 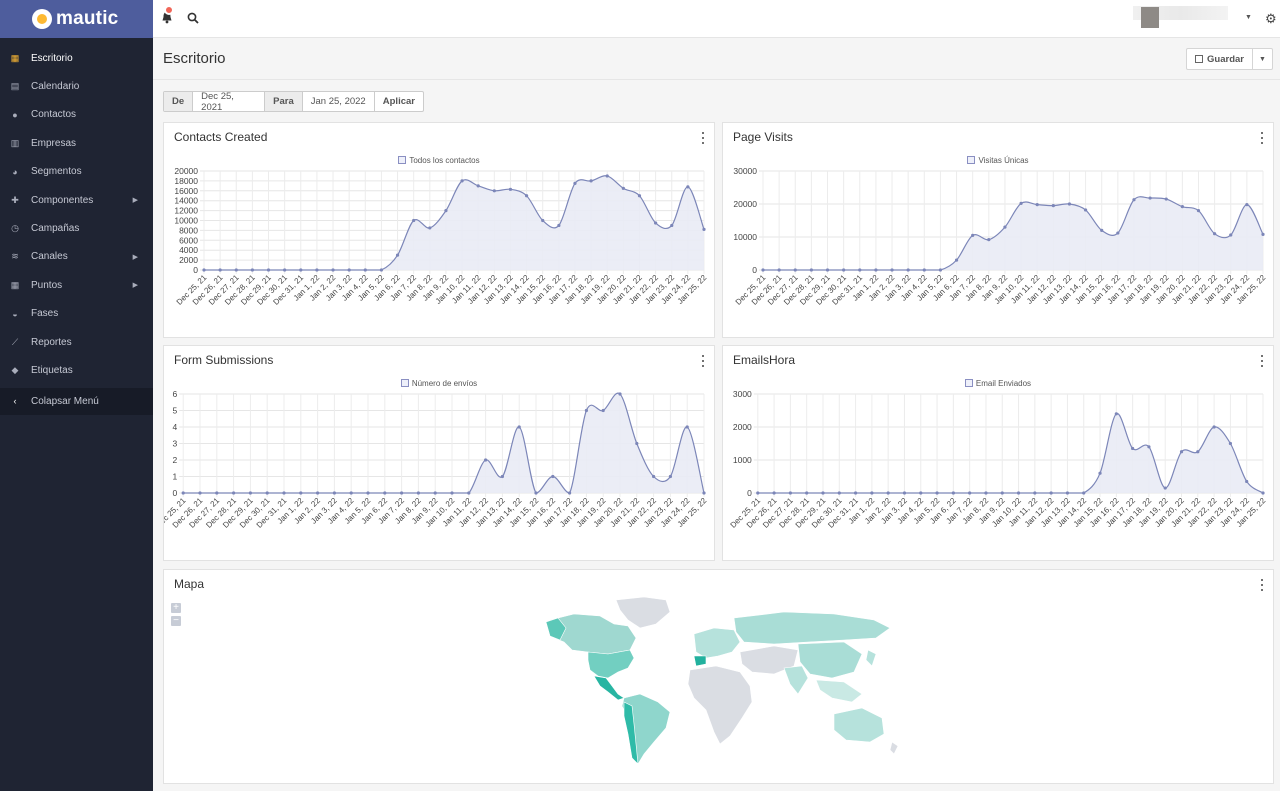 I want to click on to-date-input: Jan 25, 2022, so click(x=339, y=101).